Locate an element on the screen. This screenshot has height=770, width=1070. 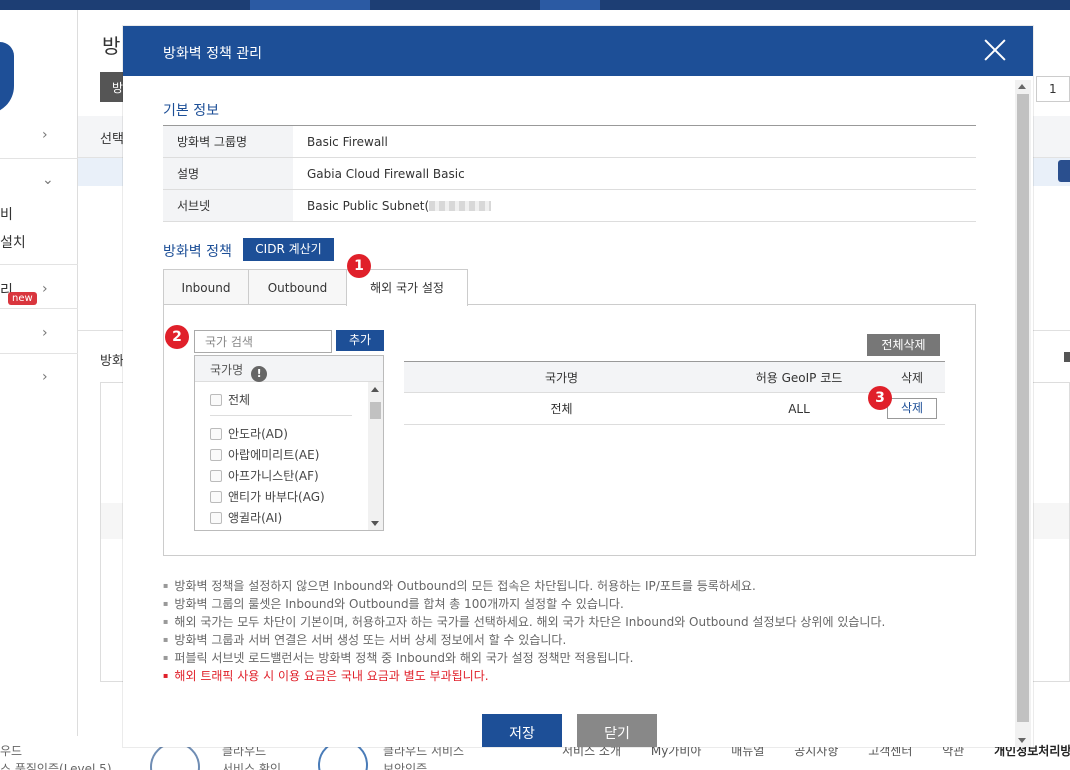
country-label: 아프가니스탄(AF) is located at coordinates (273, 476).